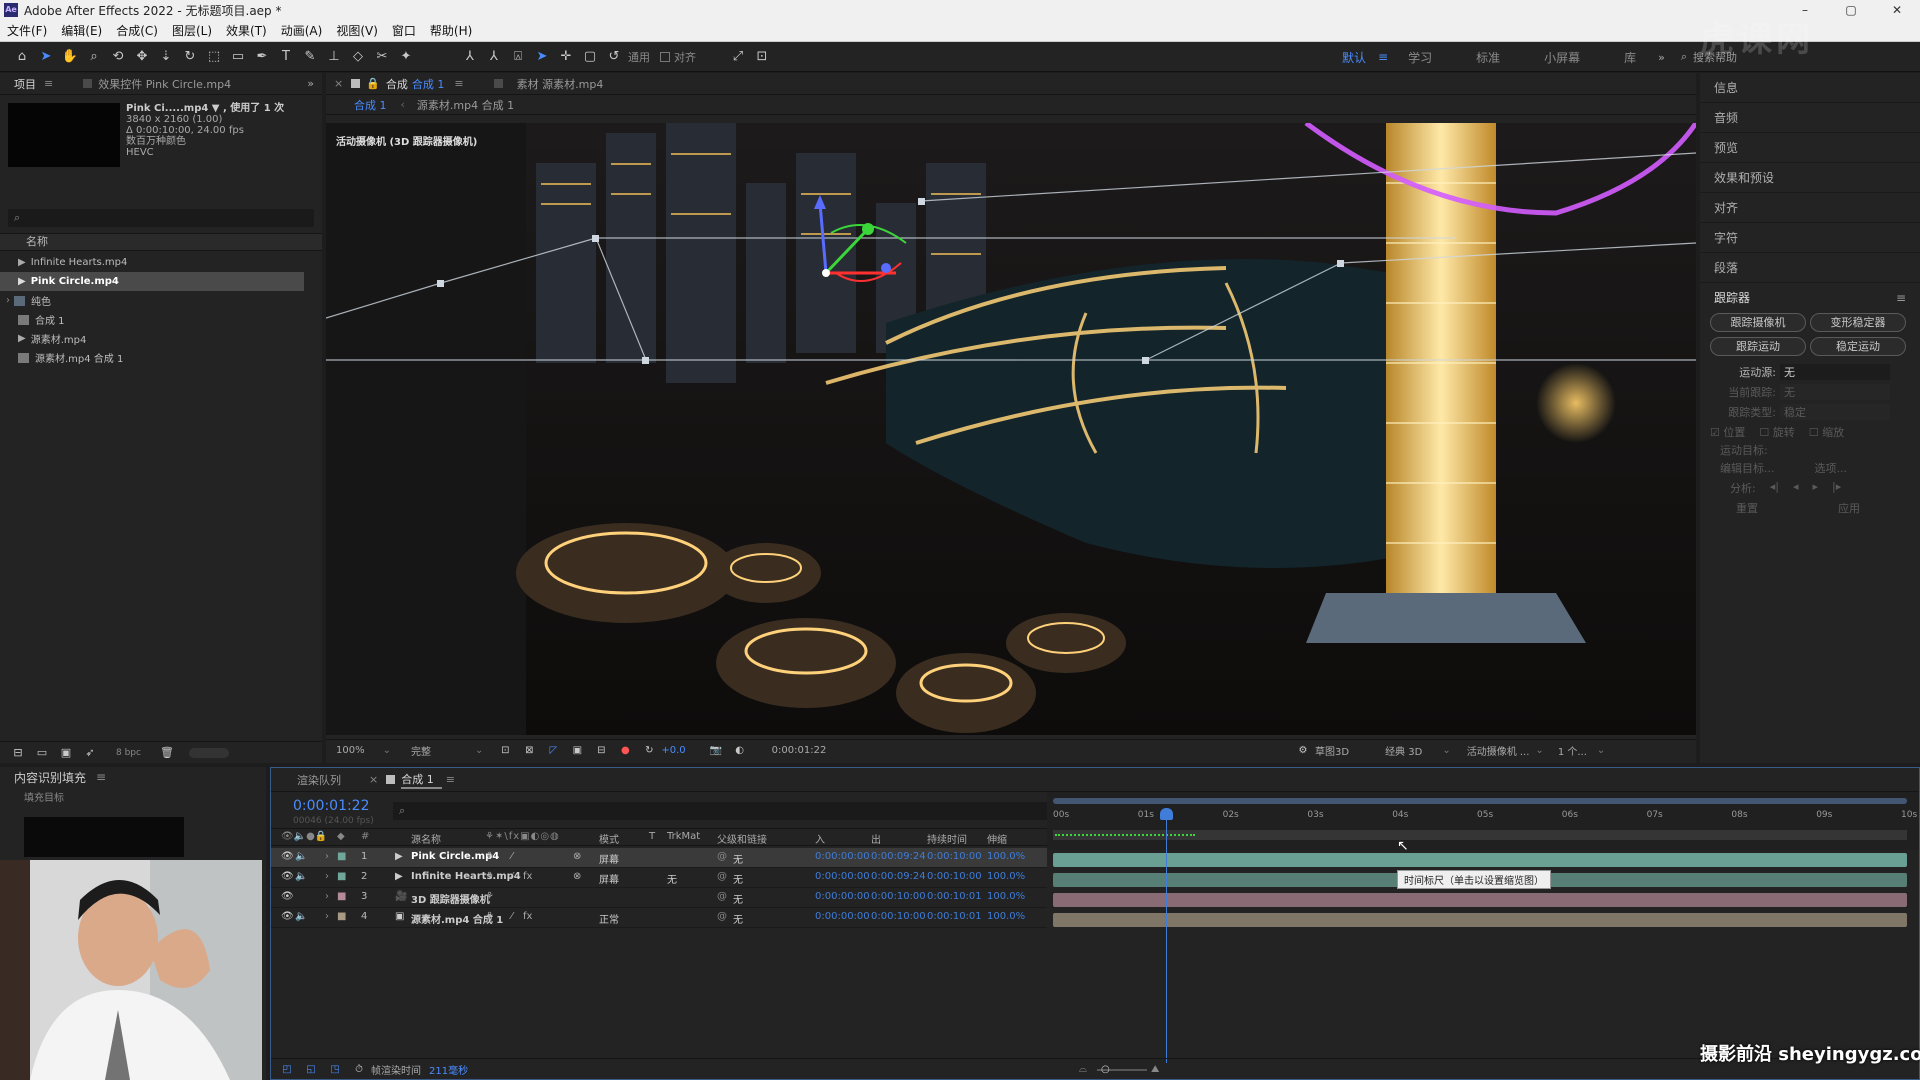  Describe the element at coordinates (128, 753) in the screenshot. I see `bpc-label: 8 bpc` at that location.